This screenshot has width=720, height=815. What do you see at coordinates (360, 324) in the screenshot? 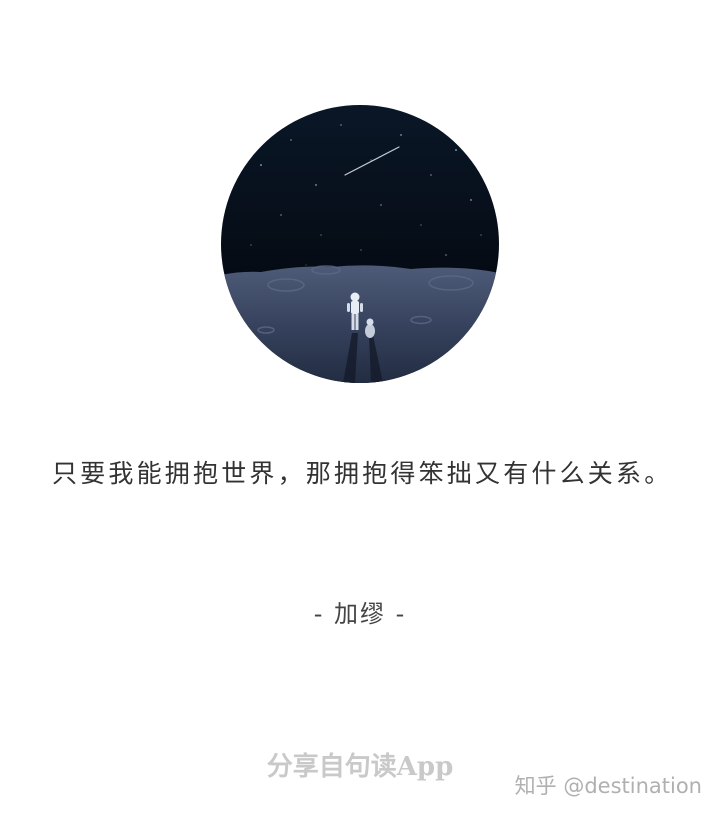
I see `moon-surface` at bounding box center [360, 324].